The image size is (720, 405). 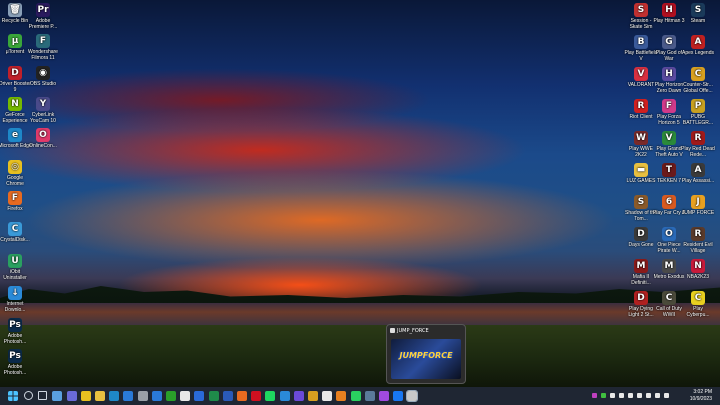 What do you see at coordinates (641, 234) in the screenshot?
I see `daysgone-icon: D` at bounding box center [641, 234].